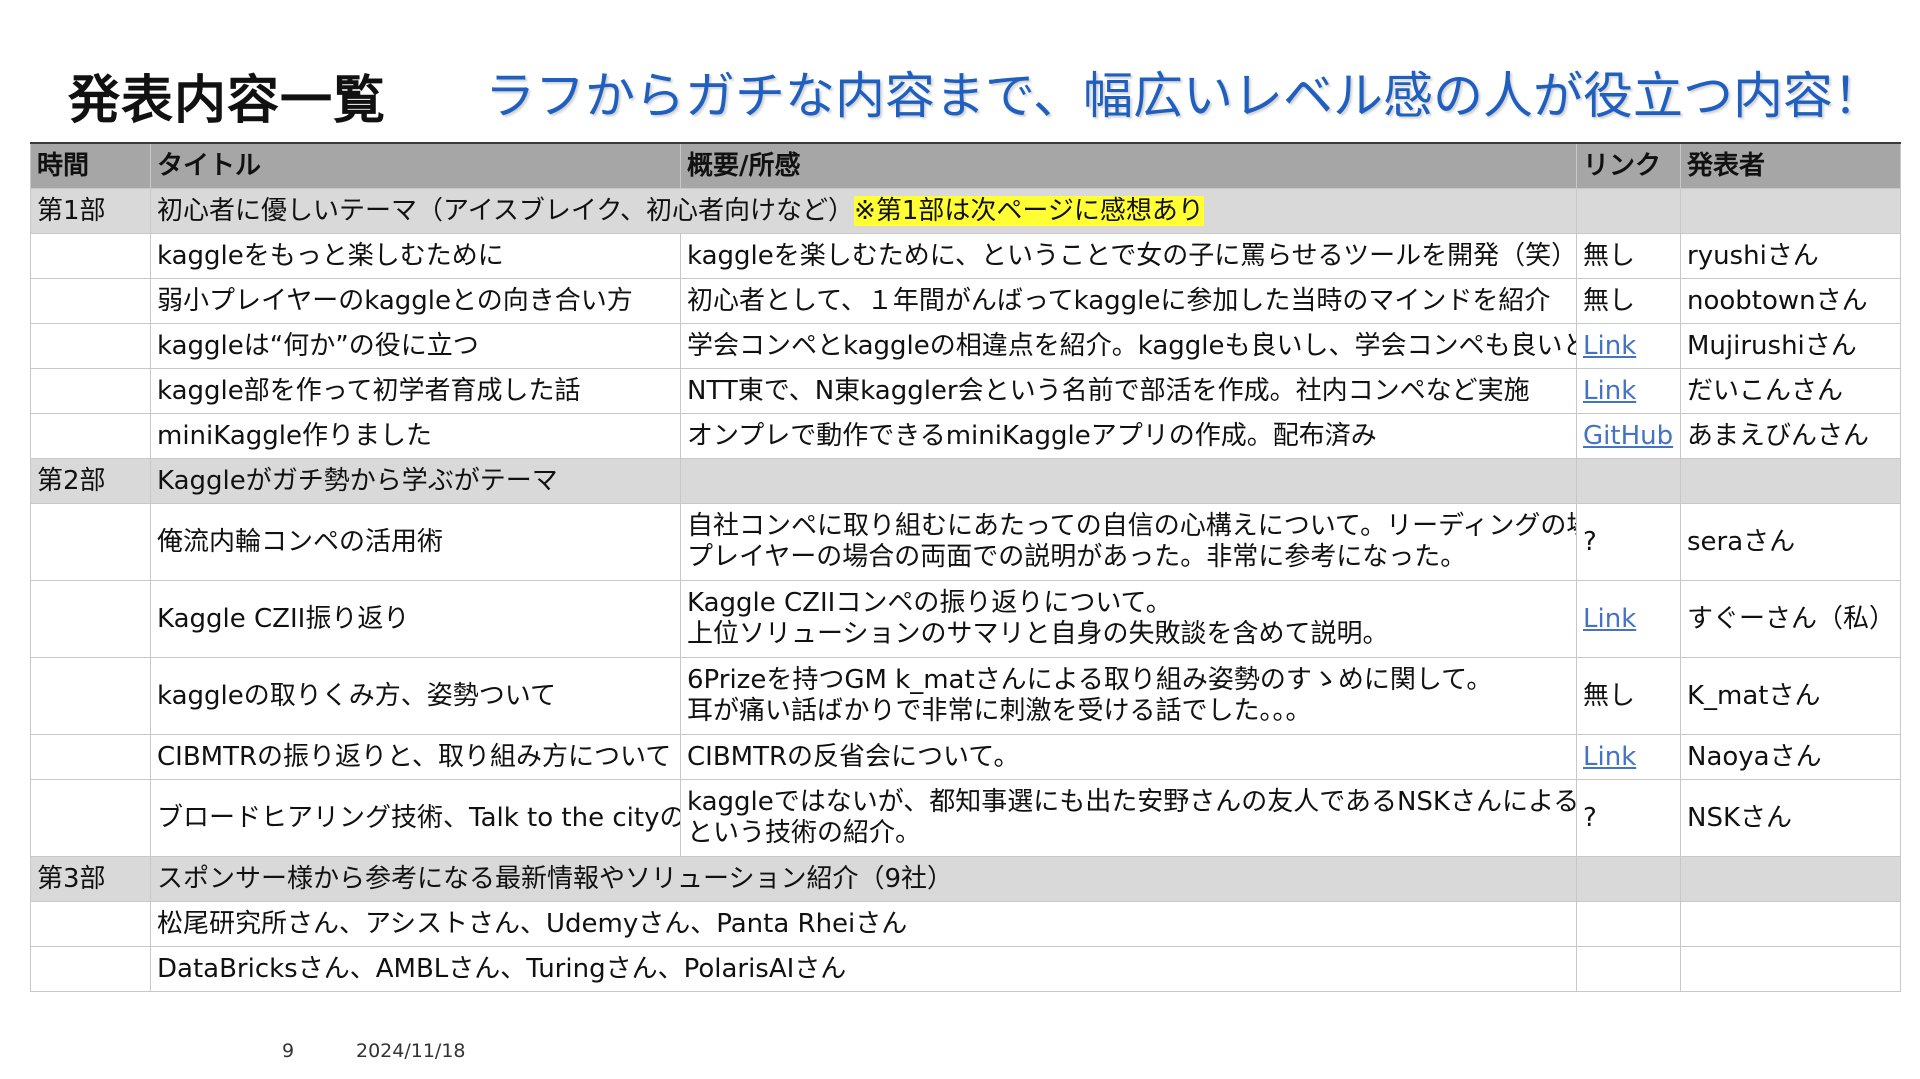 This screenshot has height=1079, width=1920. What do you see at coordinates (999, 711) in the screenshot?
I see `summary-line: 耳が痛い話ばかりで非常に刺激を受ける話でした。。。` at bounding box center [999, 711].